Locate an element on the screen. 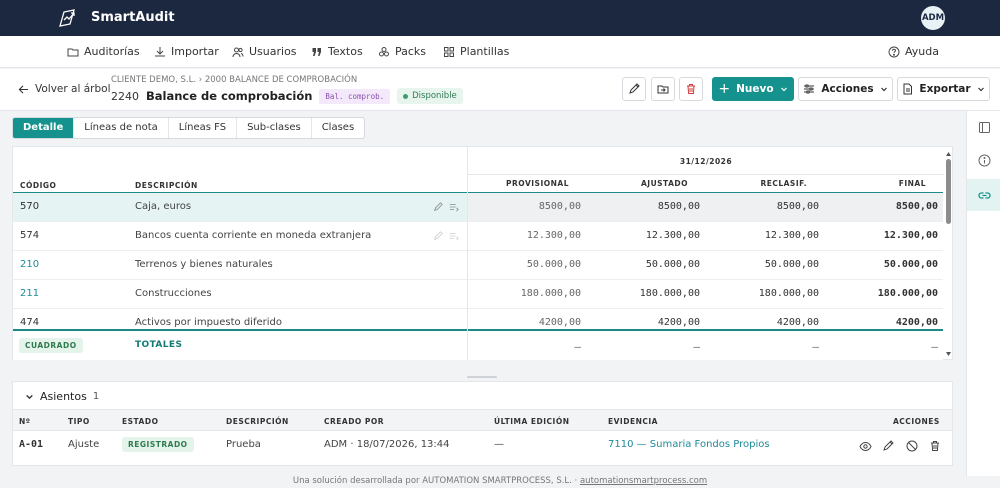 The height and width of the screenshot is (488, 1000). link-icon is located at coordinates (984, 195).